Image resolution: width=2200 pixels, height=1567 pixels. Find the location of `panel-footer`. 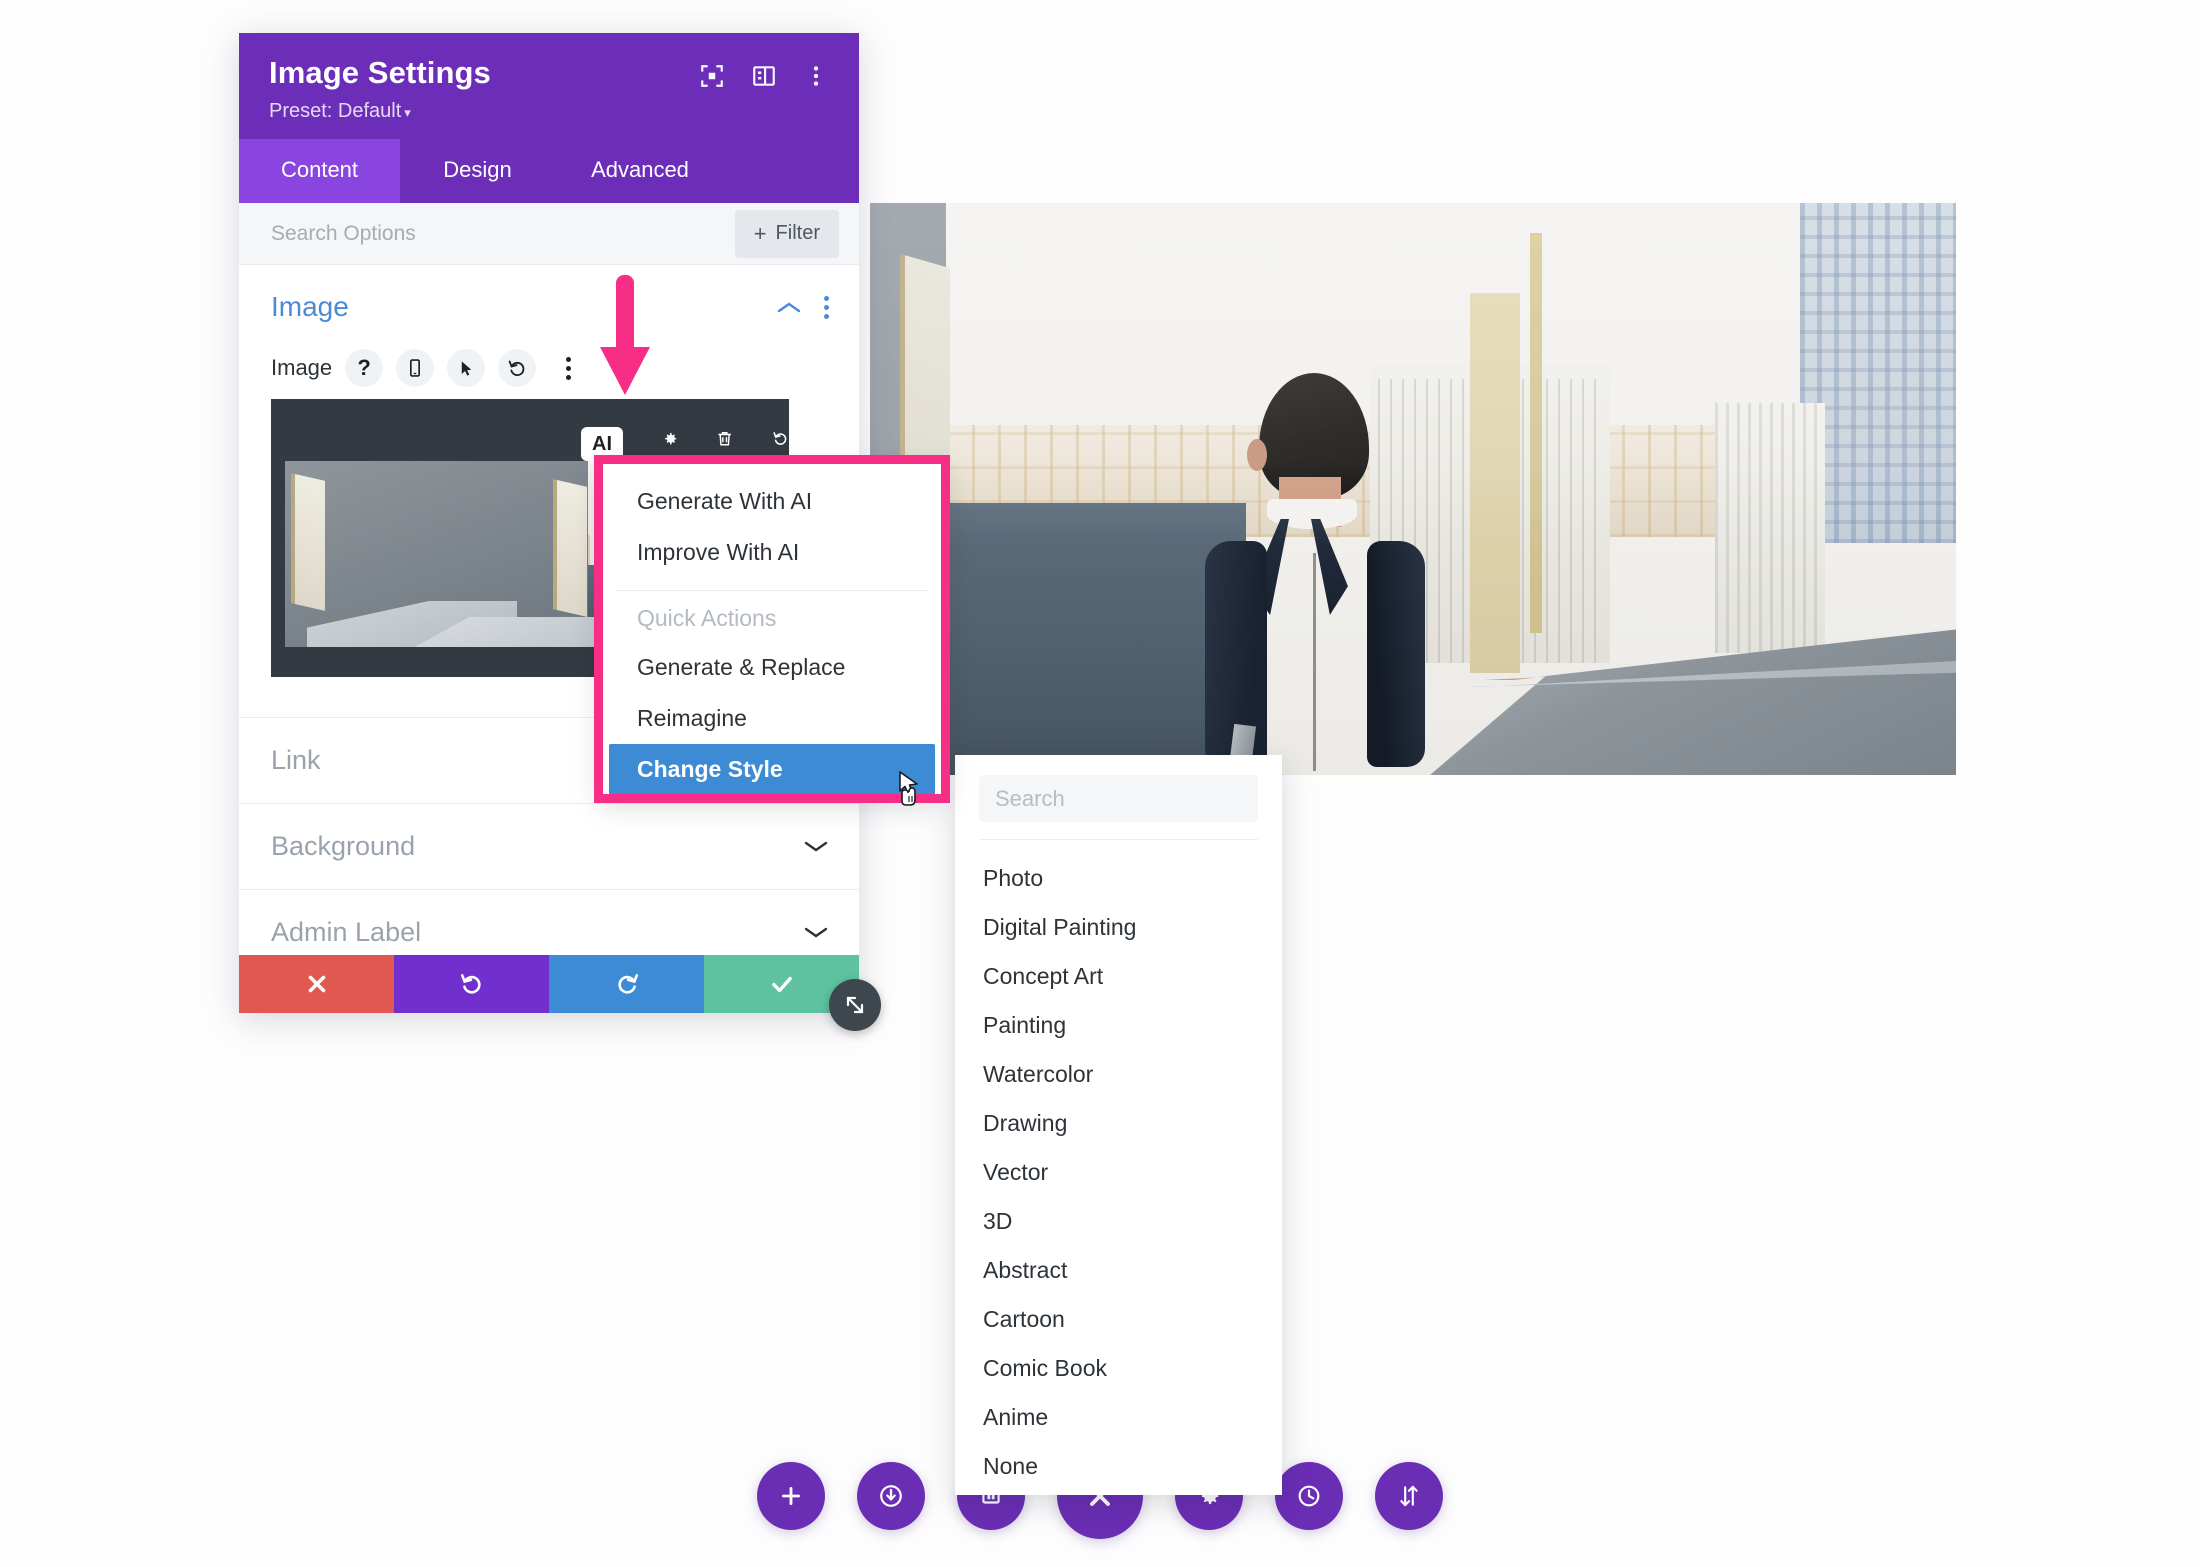

panel-footer is located at coordinates (560, 993).